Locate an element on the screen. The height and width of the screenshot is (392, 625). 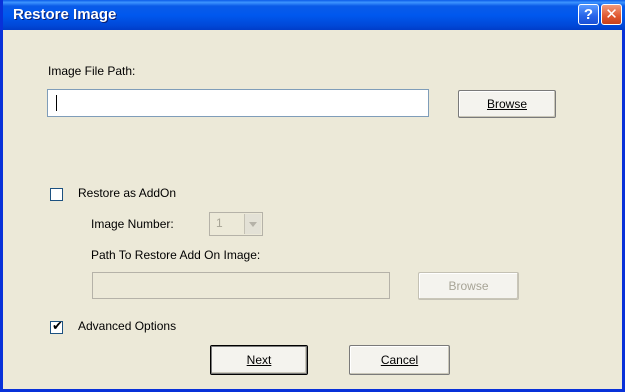
text-caret is located at coordinates (56, 103).